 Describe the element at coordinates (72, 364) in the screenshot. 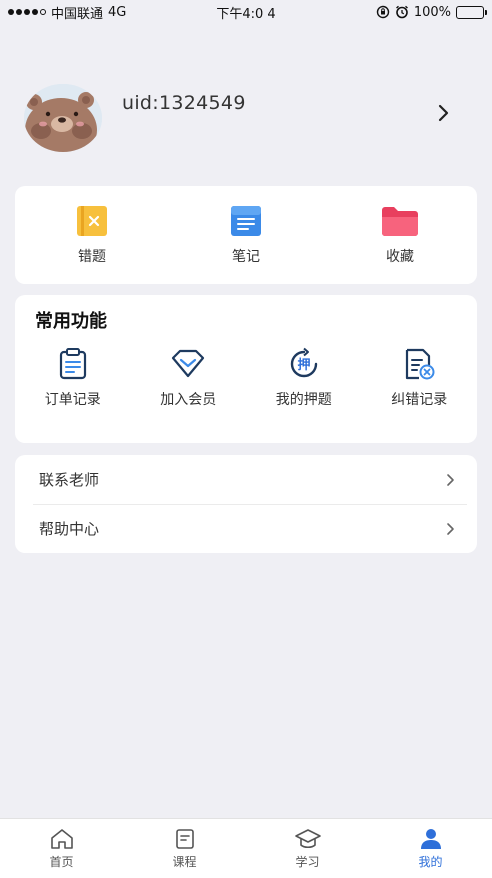

I see `order-record-icon` at that location.